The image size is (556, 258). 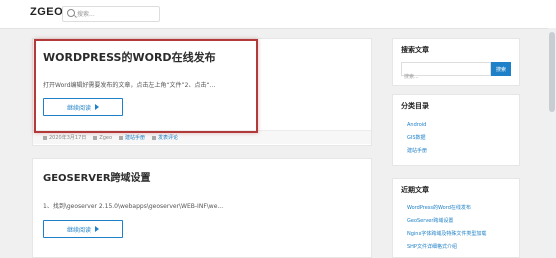 I want to click on recent-post-item: GeoServer跨域设置, so click(x=446, y=221).